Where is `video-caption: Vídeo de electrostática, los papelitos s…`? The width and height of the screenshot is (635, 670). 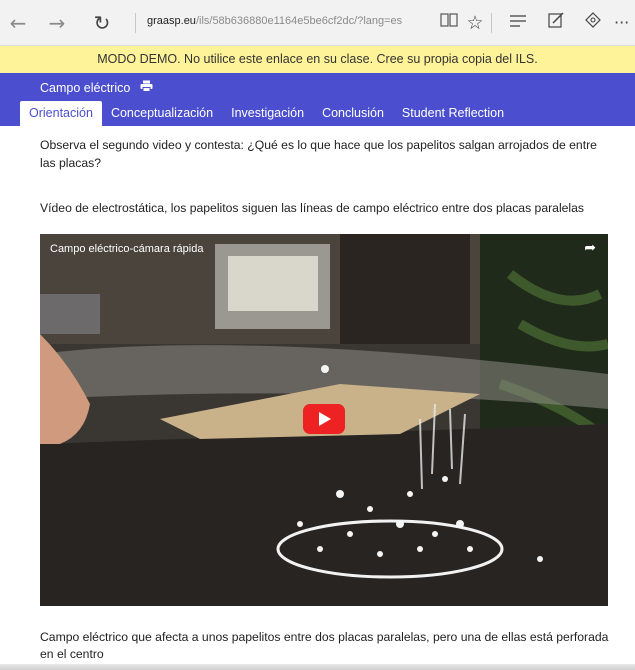 video-caption: Vídeo de electrostática, los papelitos s… is located at coordinates (312, 208).